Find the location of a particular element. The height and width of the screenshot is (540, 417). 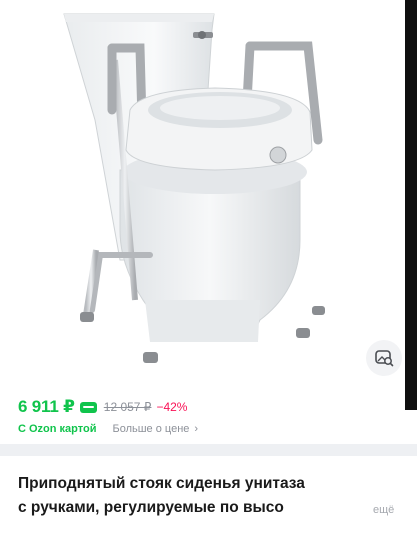

scroll-edge is located at coordinates (411, 205).